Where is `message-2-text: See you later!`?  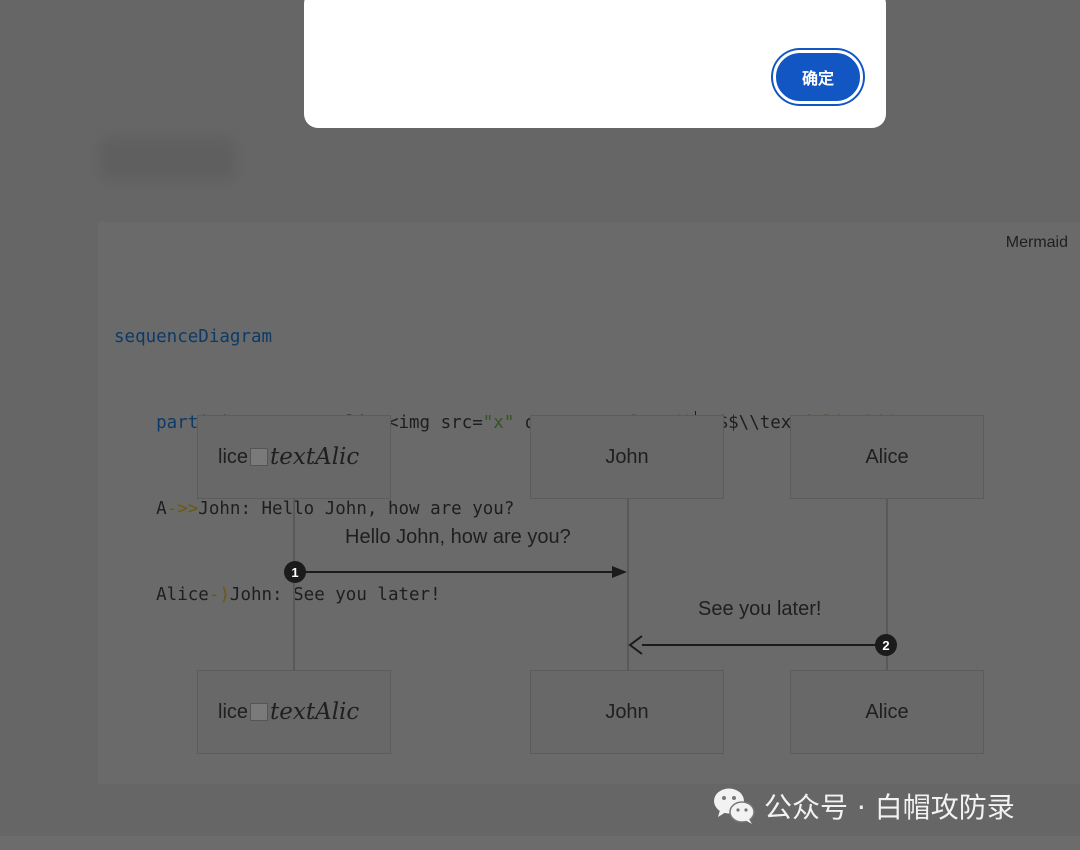
message-2-text: See you later! is located at coordinates (760, 609).